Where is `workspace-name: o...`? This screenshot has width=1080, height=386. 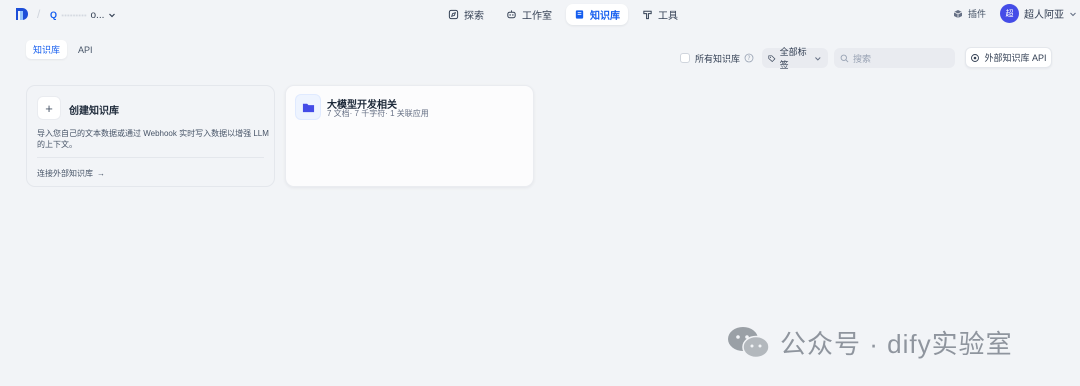
workspace-name: o... is located at coordinates (97, 15).